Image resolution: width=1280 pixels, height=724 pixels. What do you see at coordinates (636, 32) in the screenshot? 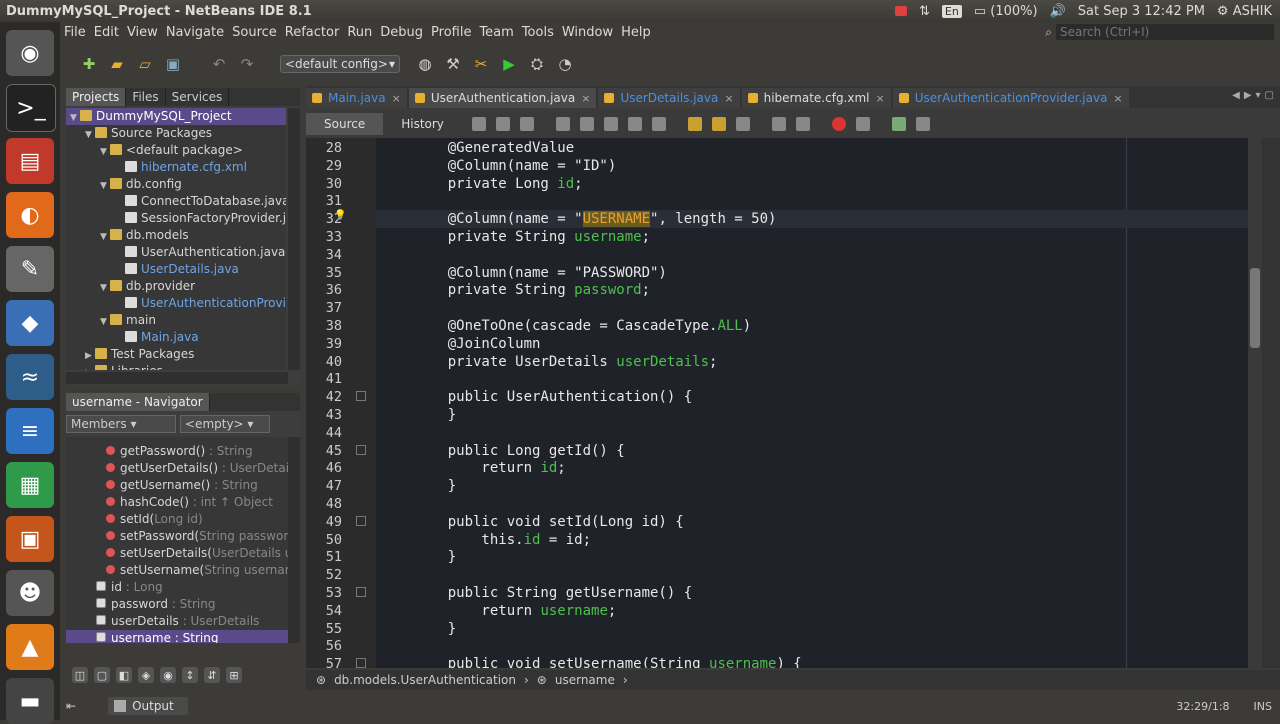
I see `menu-help: Help` at bounding box center [636, 32].